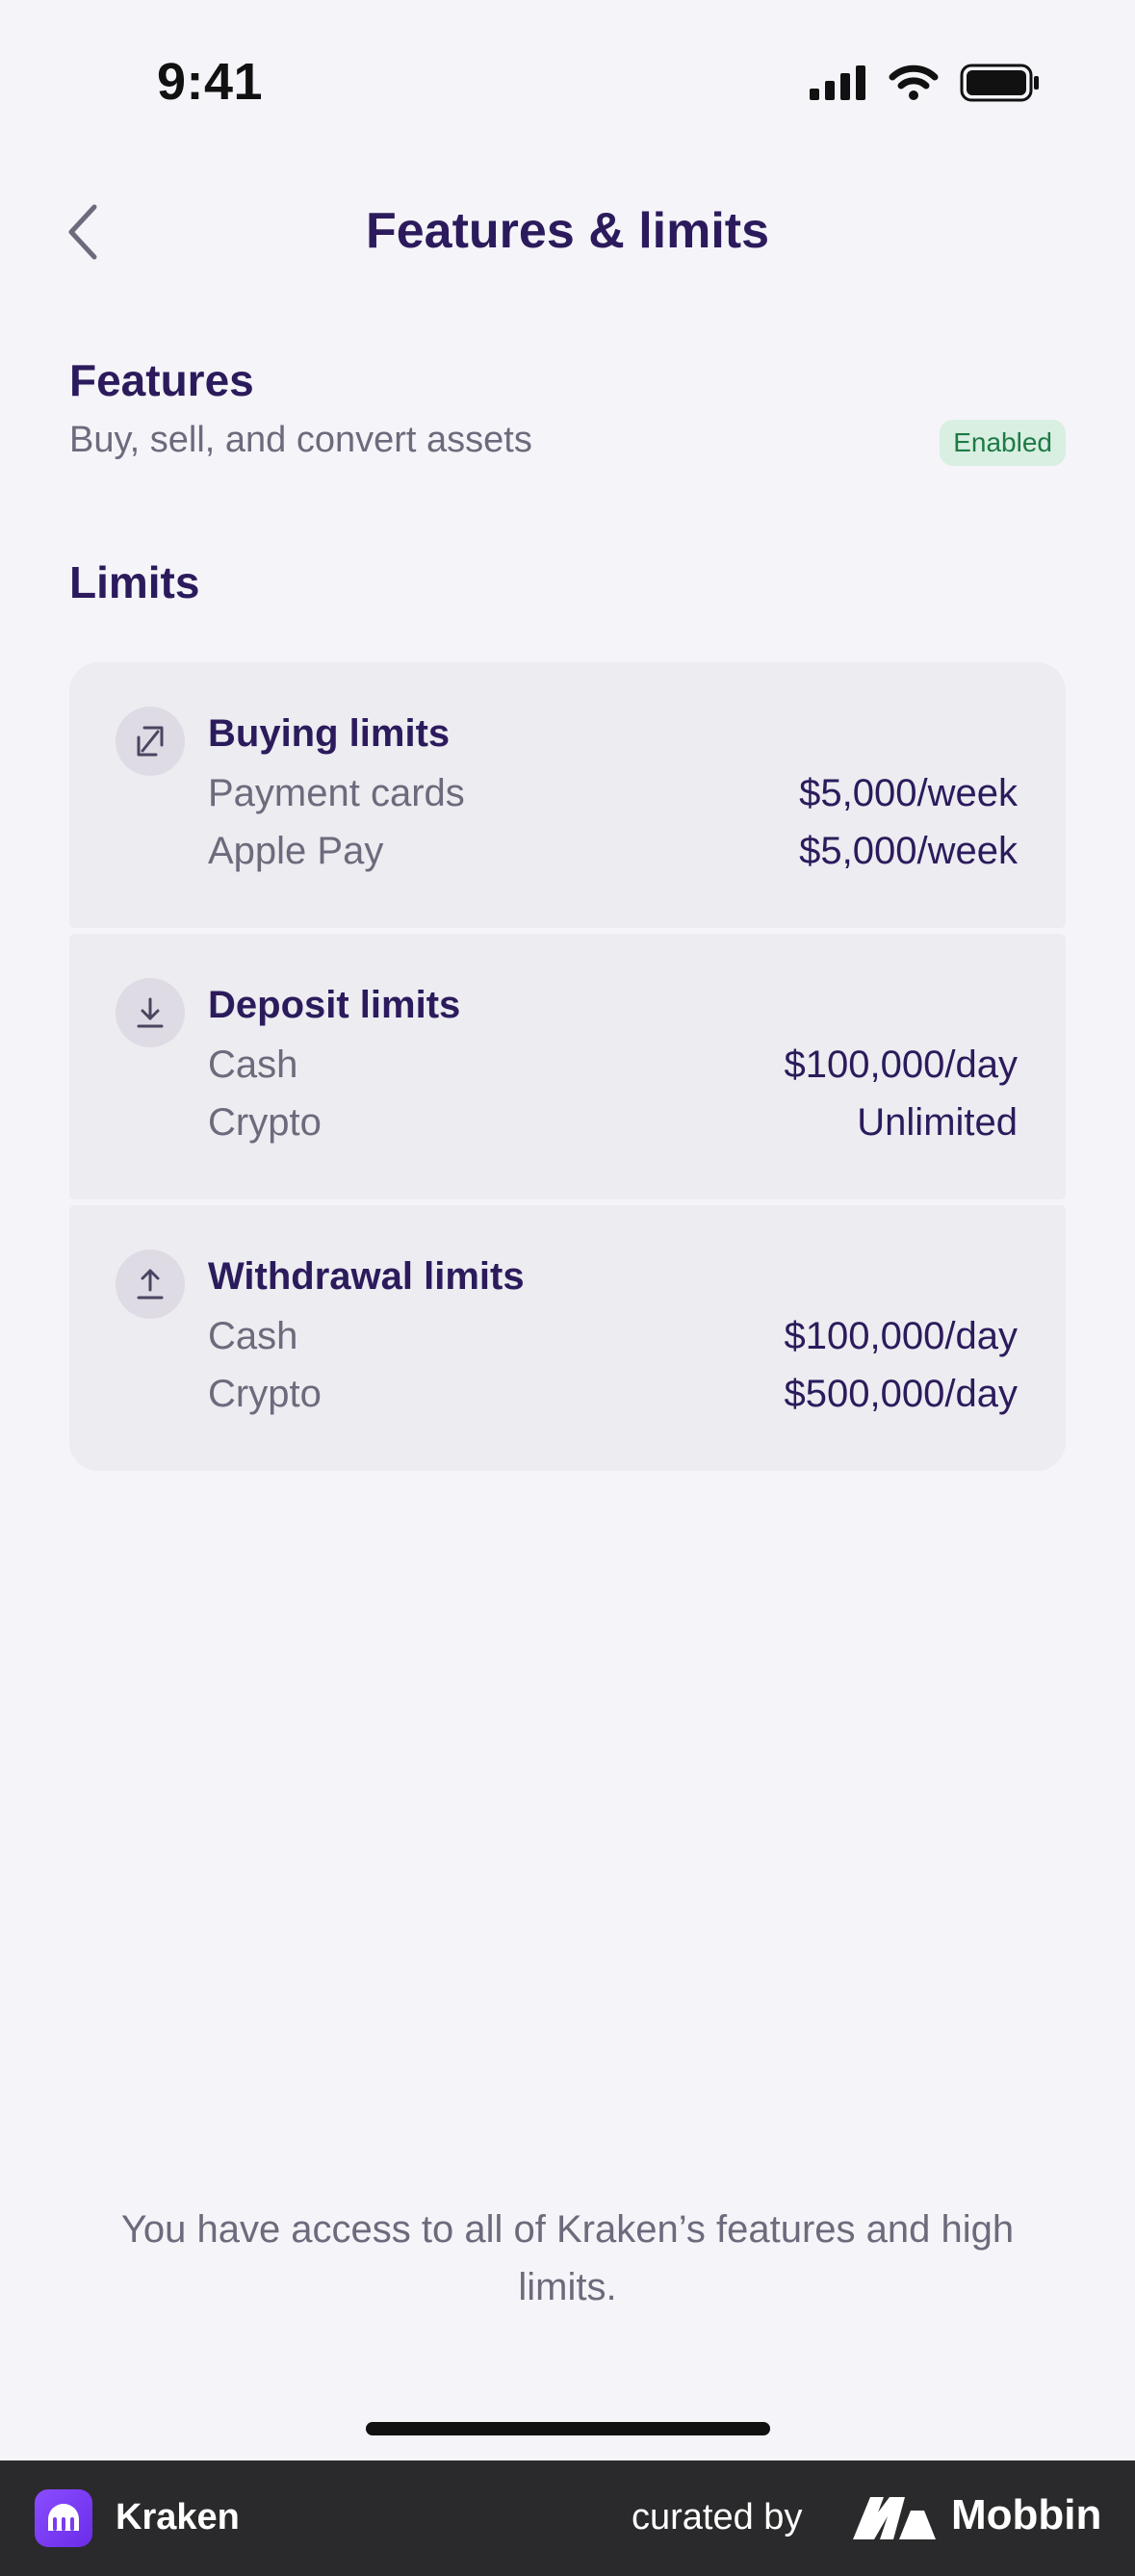 The width and height of the screenshot is (1135, 2576). I want to click on status-badge: Enabled, so click(1003, 443).